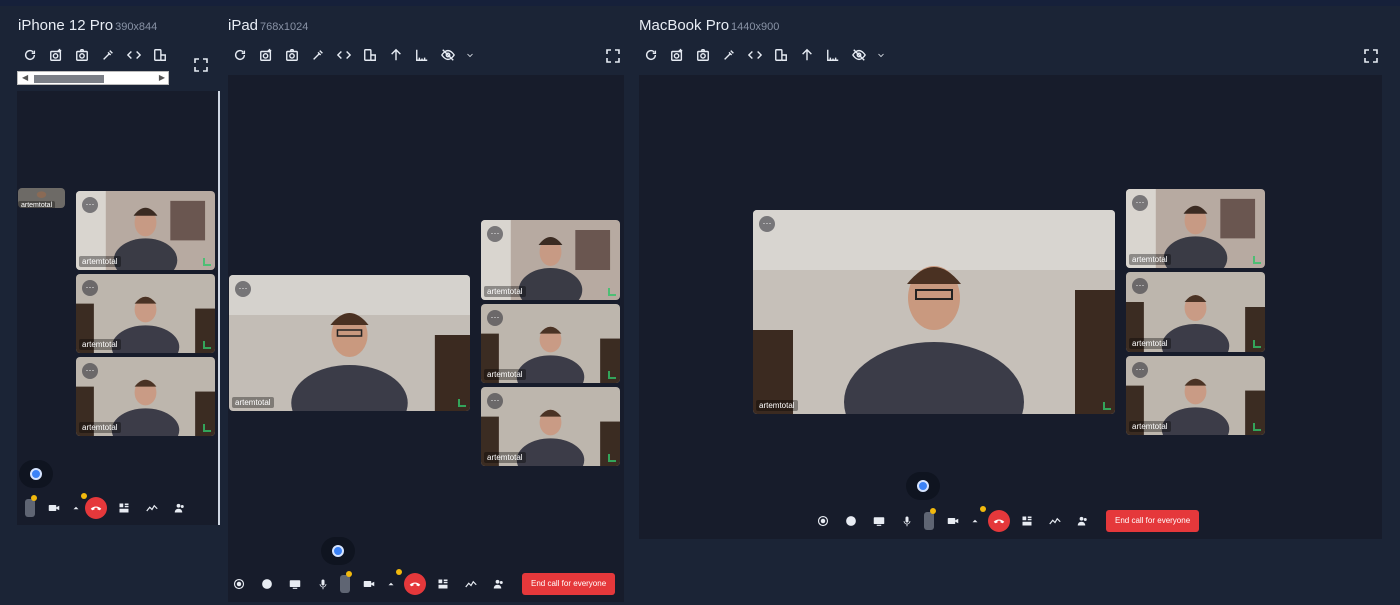 The image size is (1400, 605). Describe the element at coordinates (268, 25) in the screenshot. I see `device-title-ipad: iPad 768x1024` at that location.